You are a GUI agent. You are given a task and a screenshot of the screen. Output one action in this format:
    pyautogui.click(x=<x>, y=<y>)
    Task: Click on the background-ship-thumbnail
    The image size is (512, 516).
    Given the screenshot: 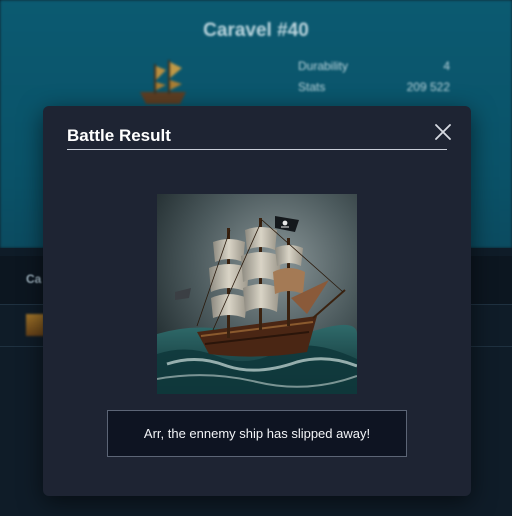 What is the action you would take?
    pyautogui.click(x=163, y=82)
    